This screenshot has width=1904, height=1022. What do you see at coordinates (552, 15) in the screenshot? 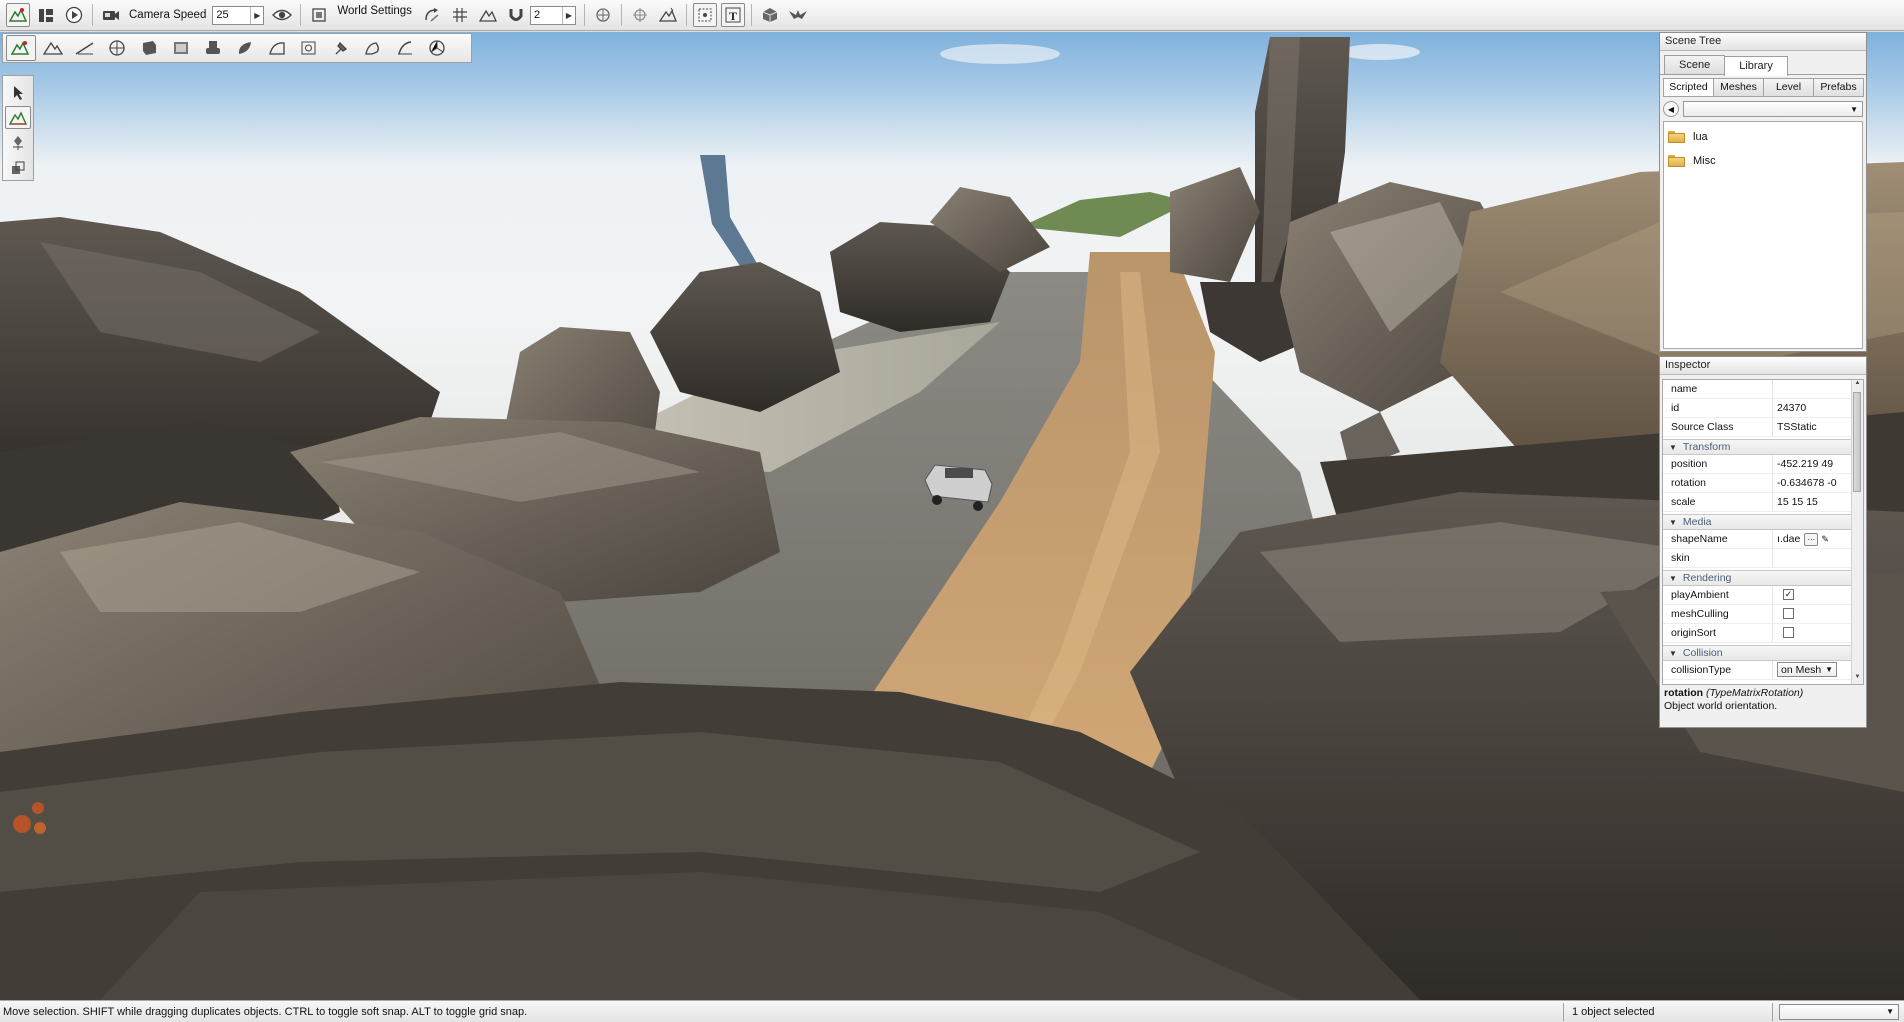
I see `snap-size-spinner: 2 ▶` at bounding box center [552, 15].